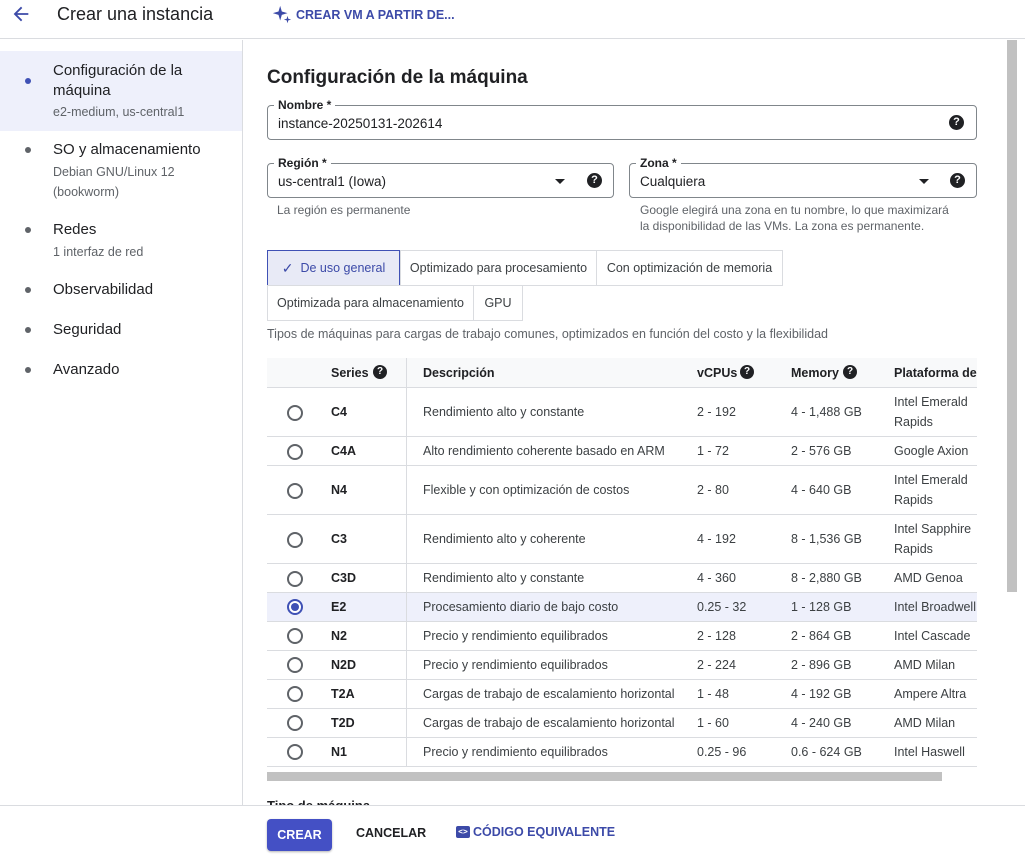  What do you see at coordinates (391, 833) in the screenshot?
I see `cancel-button: CANCELAR` at bounding box center [391, 833].